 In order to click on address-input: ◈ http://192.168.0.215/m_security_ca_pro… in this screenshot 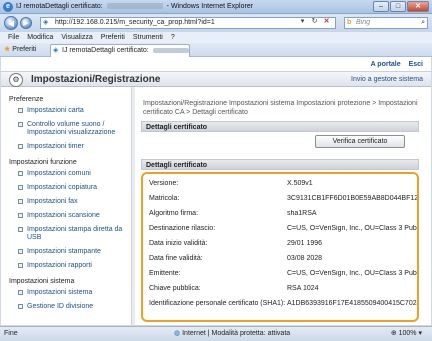, I will do `click(188, 23)`.